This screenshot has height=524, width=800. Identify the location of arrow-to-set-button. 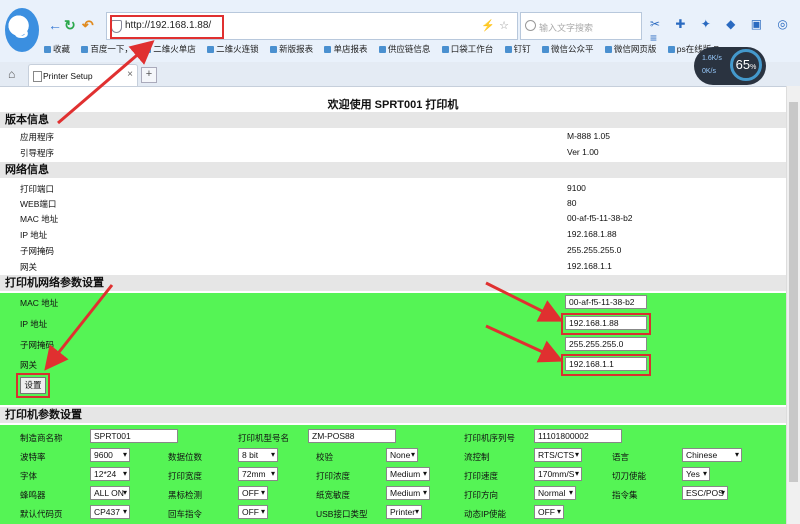
(79, 327).